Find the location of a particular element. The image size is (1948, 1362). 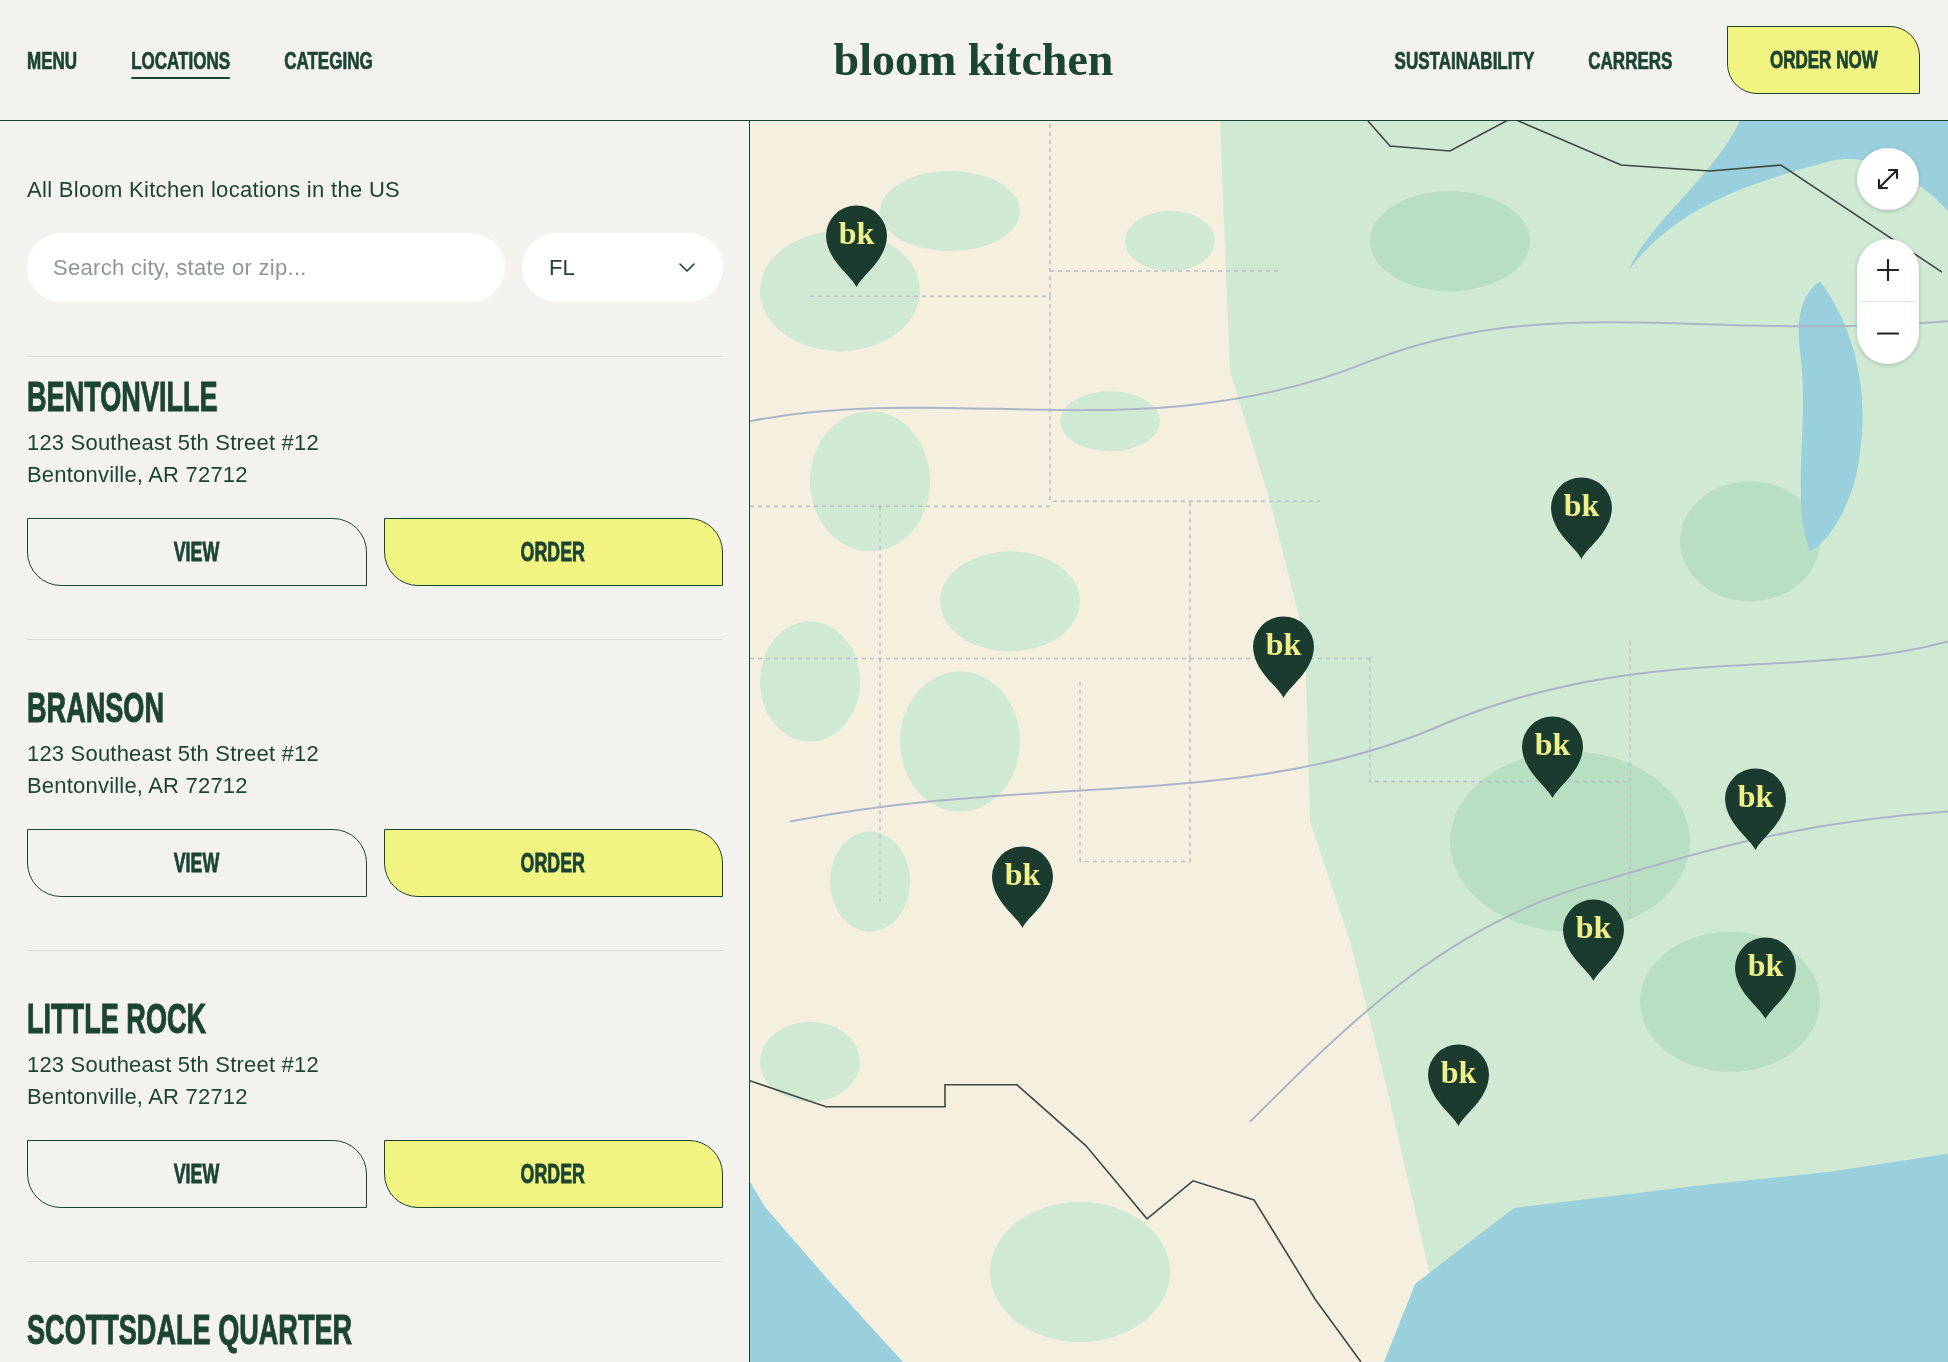

location-name: LITTLE ROCK is located at coordinates (117, 1019).